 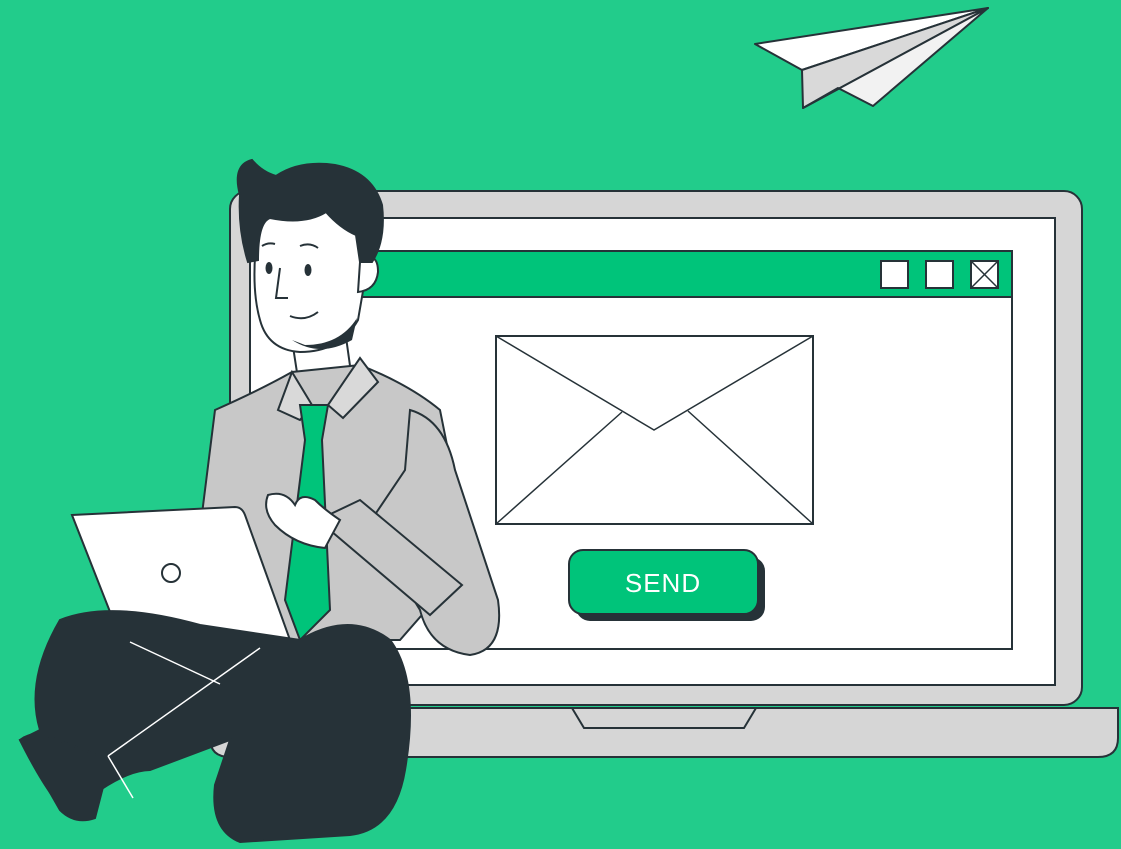 I want to click on close-icon, so click(x=984, y=274).